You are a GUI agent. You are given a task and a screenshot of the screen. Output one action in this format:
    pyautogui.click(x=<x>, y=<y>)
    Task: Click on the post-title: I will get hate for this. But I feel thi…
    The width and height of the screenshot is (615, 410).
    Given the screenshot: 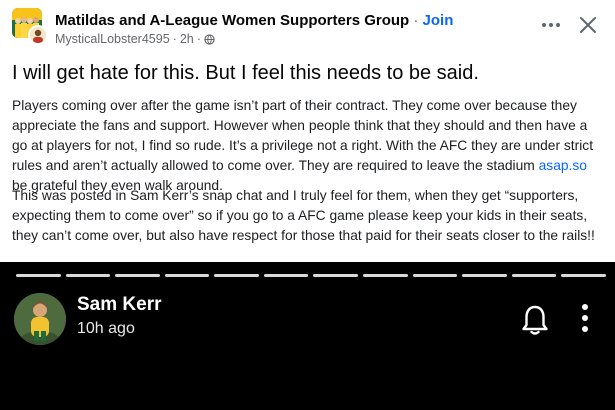 What is the action you would take?
    pyautogui.click(x=245, y=73)
    